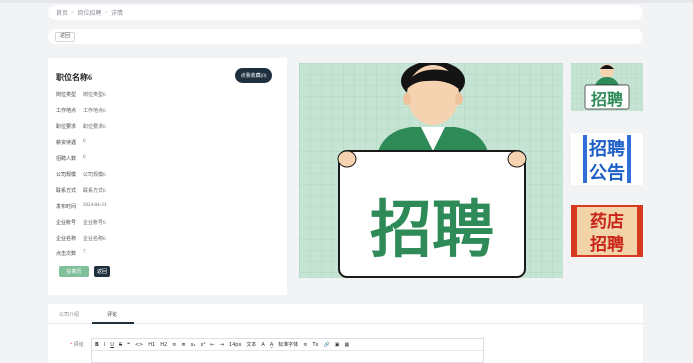 The height and width of the screenshot is (363, 693). Describe the element at coordinates (65, 36) in the screenshot. I see `back-button: 返回` at that location.